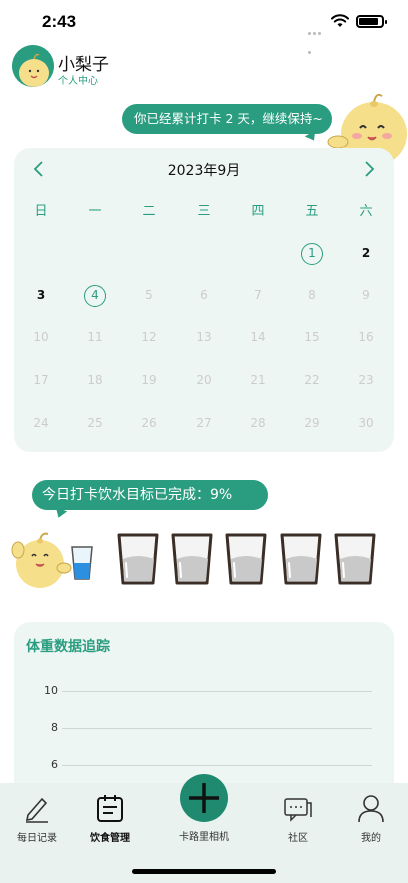 The height and width of the screenshot is (883, 408). I want to click on calendar-day: 24, so click(41, 423).